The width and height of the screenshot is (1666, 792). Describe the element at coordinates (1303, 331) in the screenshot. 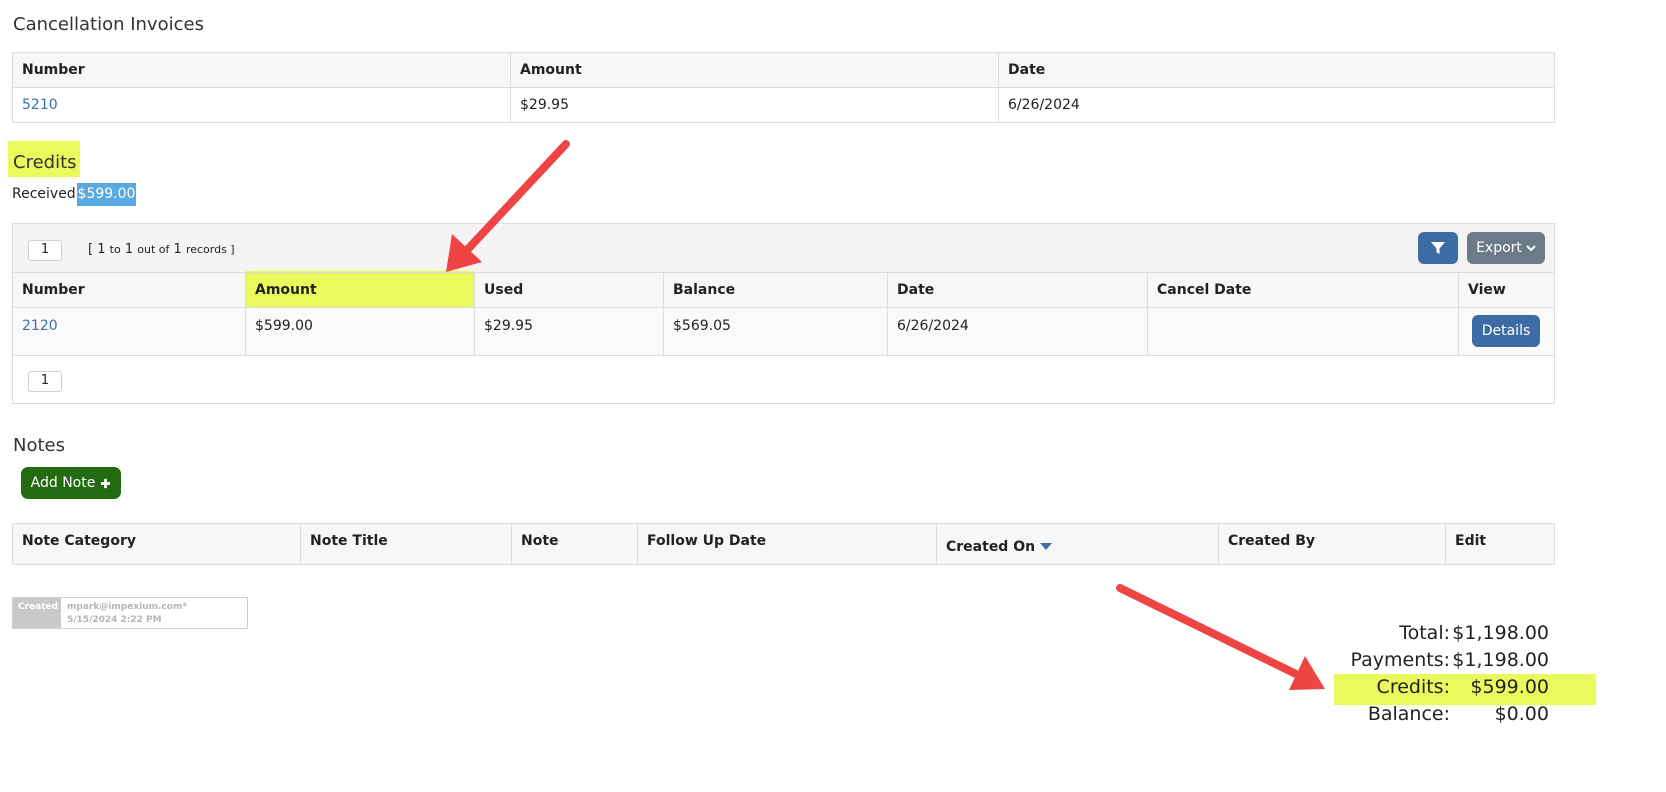

I see `credit-cancel-date` at that location.